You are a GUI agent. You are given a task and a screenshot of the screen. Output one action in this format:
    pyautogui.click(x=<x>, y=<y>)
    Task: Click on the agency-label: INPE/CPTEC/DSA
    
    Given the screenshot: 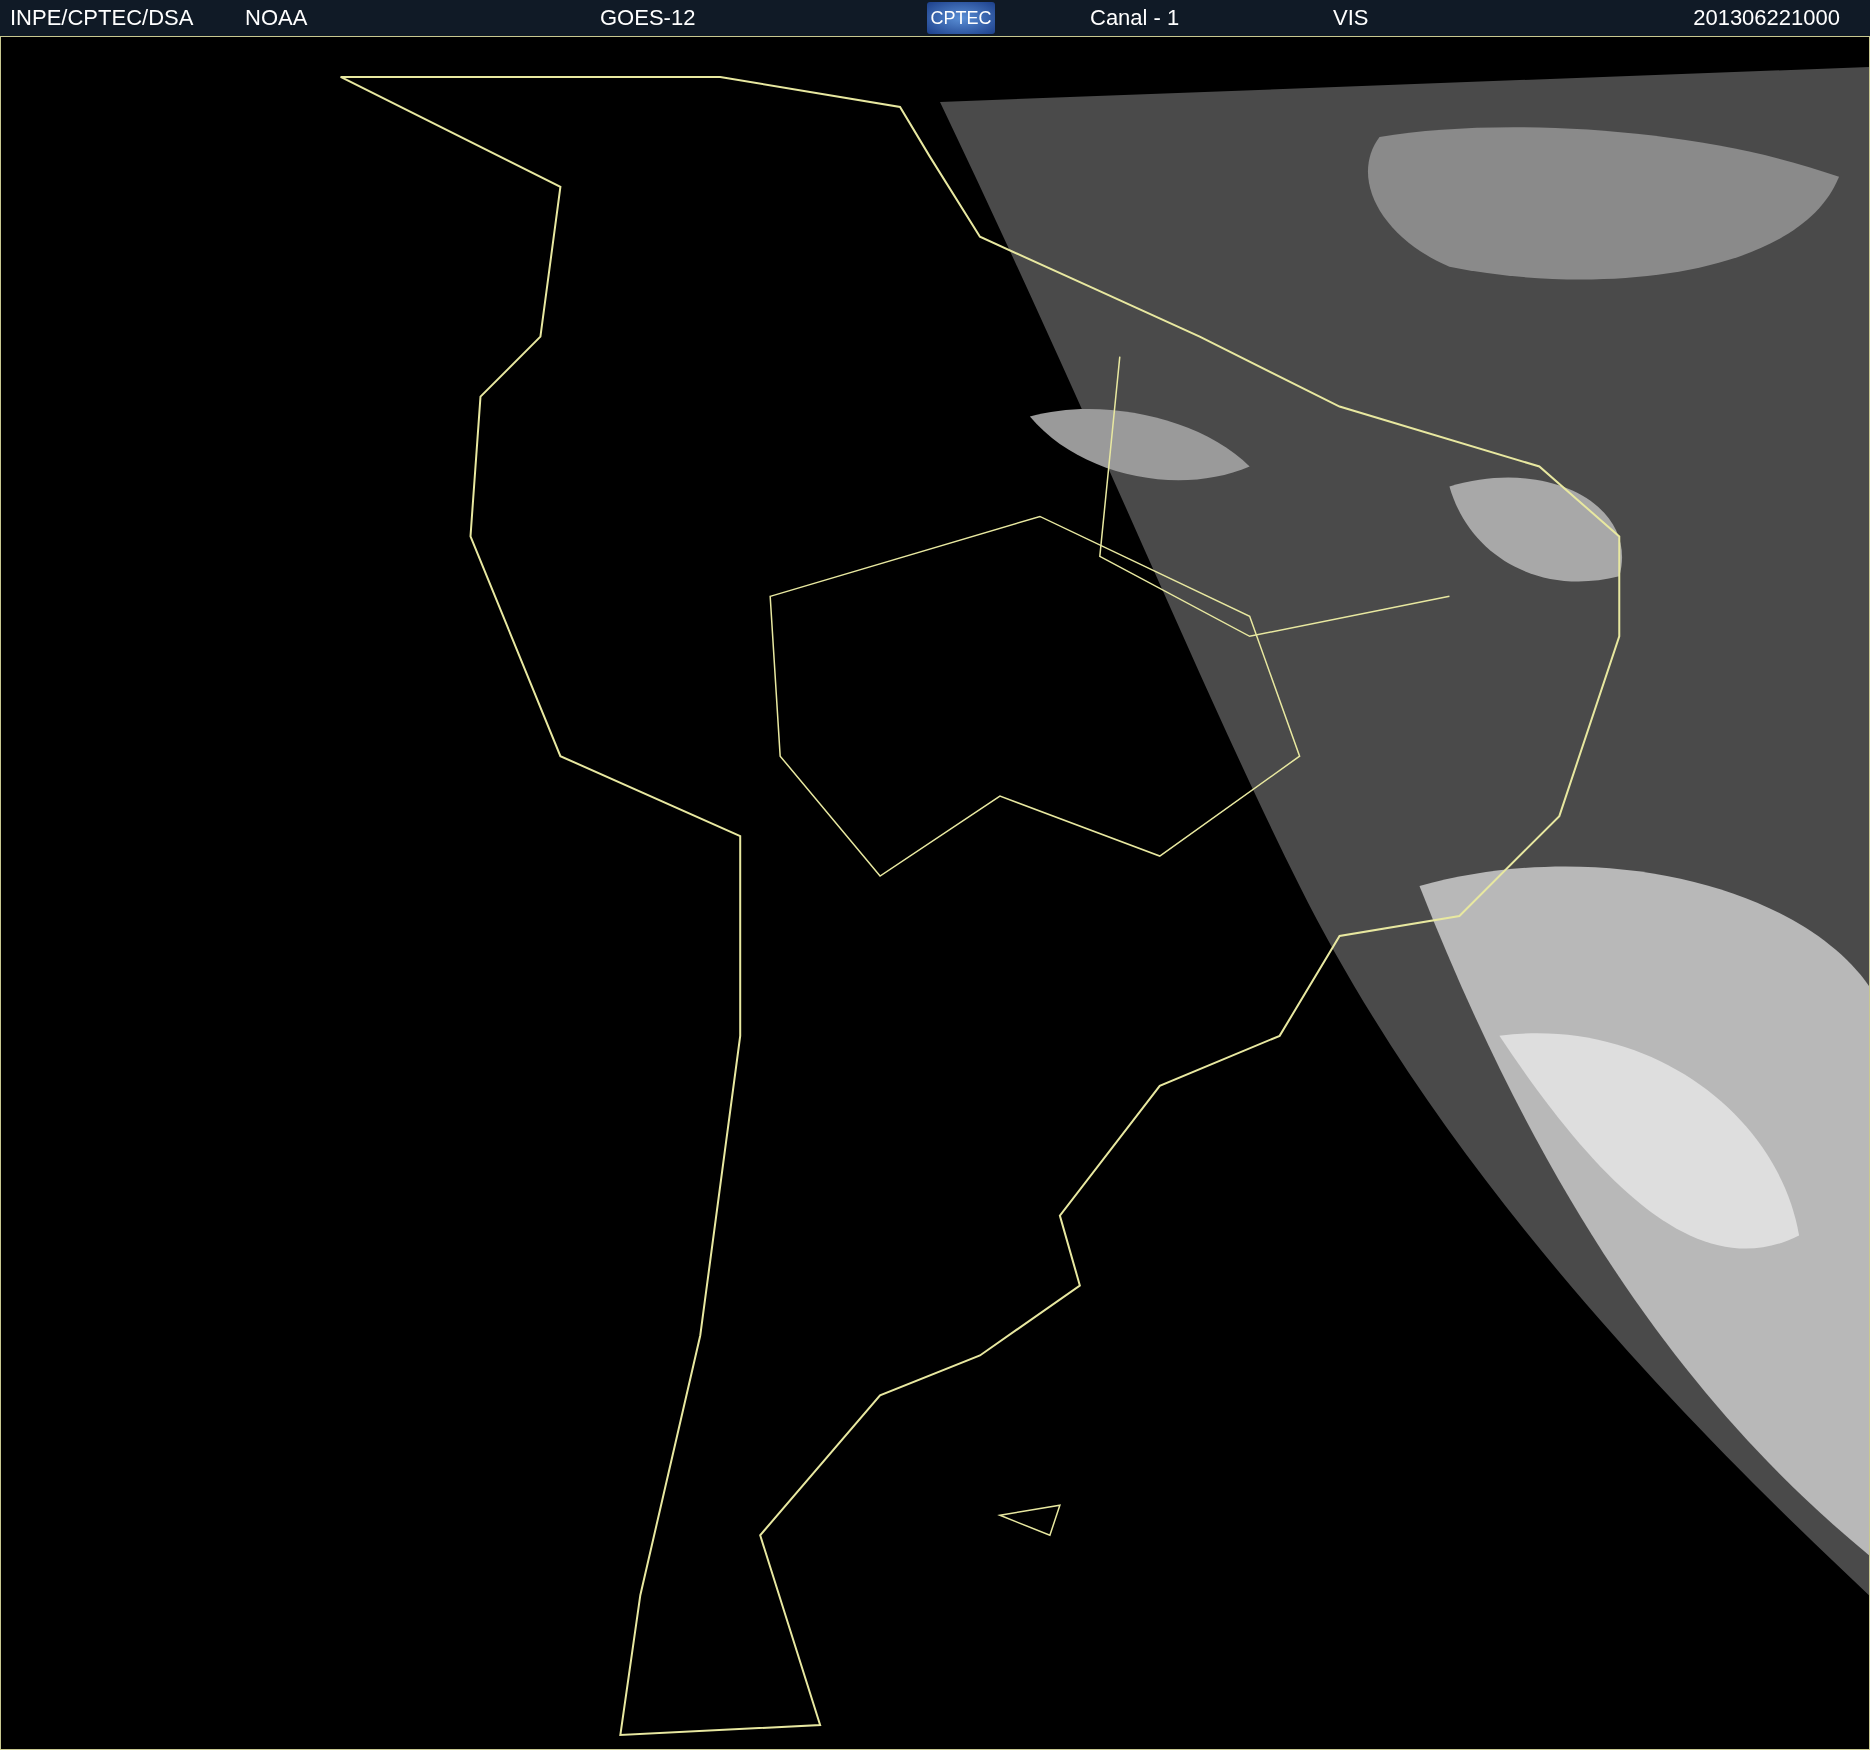 What is the action you would take?
    pyautogui.click(x=102, y=18)
    